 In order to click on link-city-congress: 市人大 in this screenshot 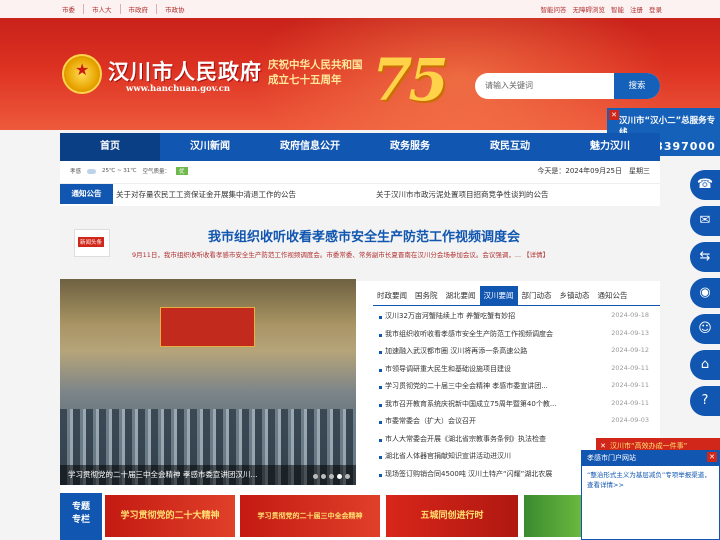, I will do `click(102, 9)`.